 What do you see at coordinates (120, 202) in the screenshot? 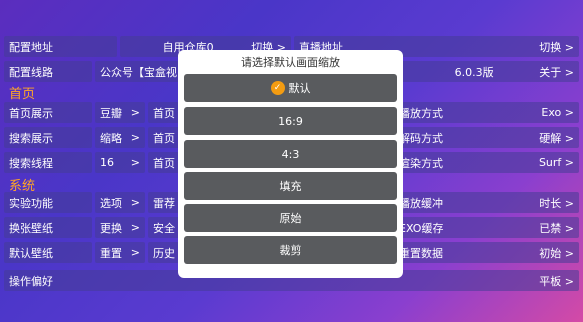
I see `experiment-value: 选项 >` at bounding box center [120, 202].